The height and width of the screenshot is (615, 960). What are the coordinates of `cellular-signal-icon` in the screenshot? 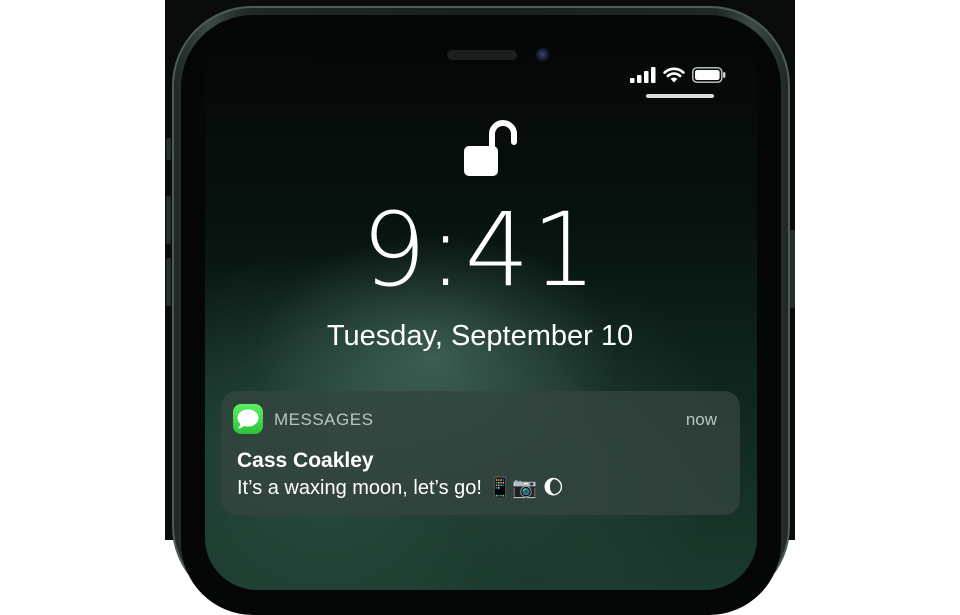 It's located at (643, 75).